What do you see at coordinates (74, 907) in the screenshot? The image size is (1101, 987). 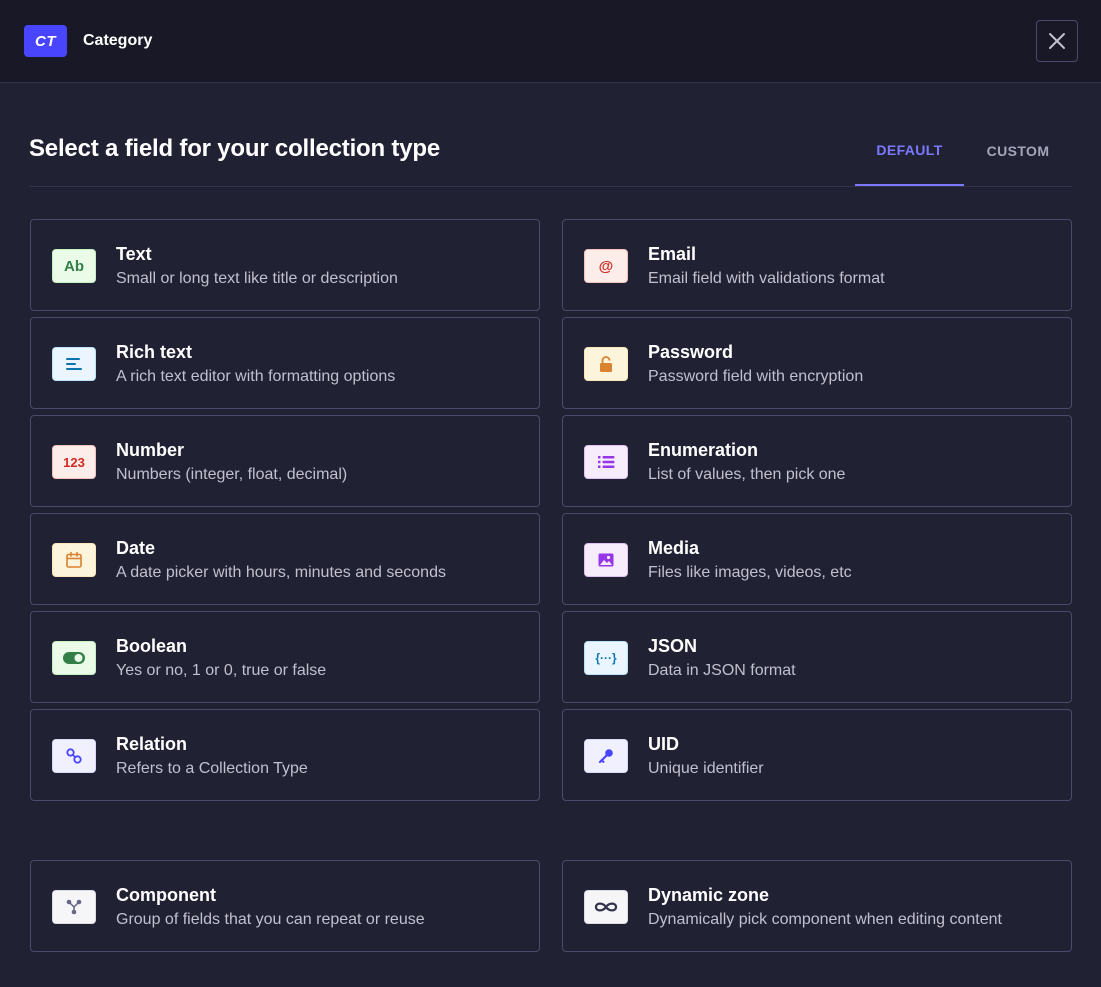 I see `component-icon` at bounding box center [74, 907].